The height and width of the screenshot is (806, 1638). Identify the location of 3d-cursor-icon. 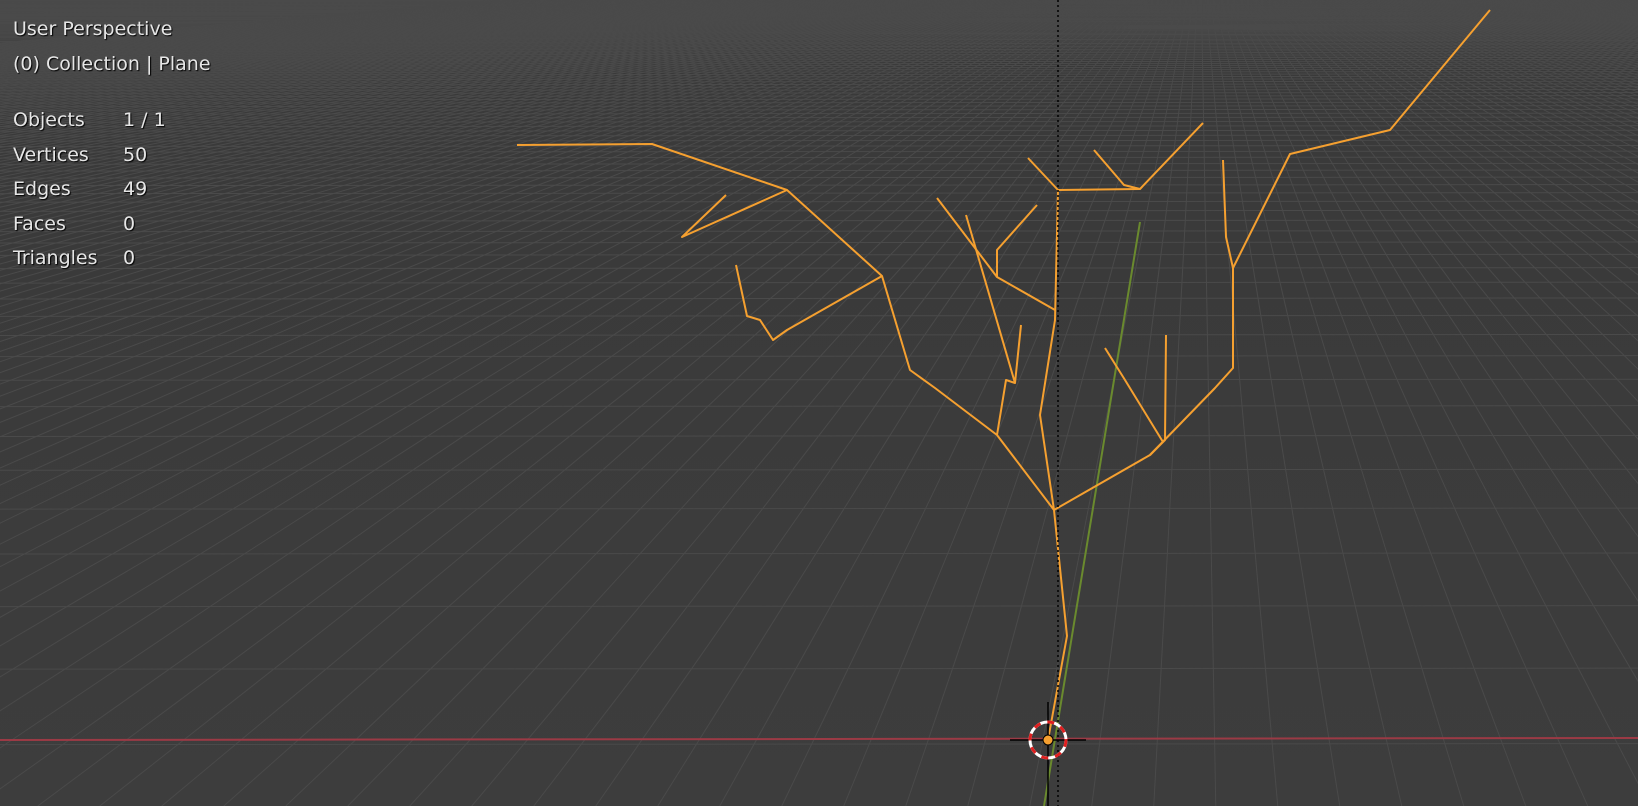
(1048, 754).